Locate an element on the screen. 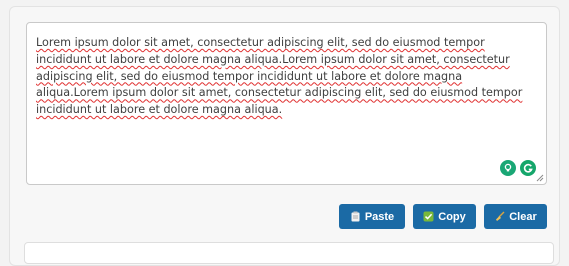  extension-widgets is located at coordinates (518, 168).